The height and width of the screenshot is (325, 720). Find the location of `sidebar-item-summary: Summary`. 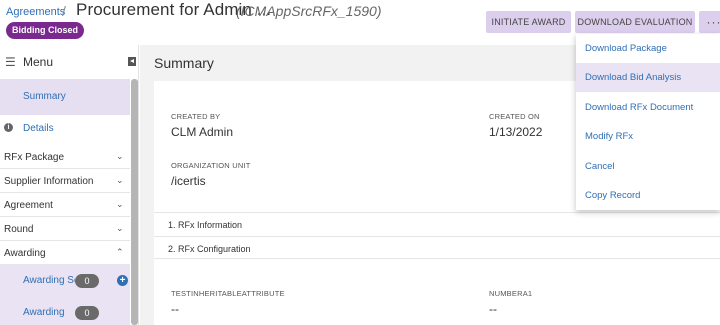

sidebar-item-summary: Summary is located at coordinates (65, 97).